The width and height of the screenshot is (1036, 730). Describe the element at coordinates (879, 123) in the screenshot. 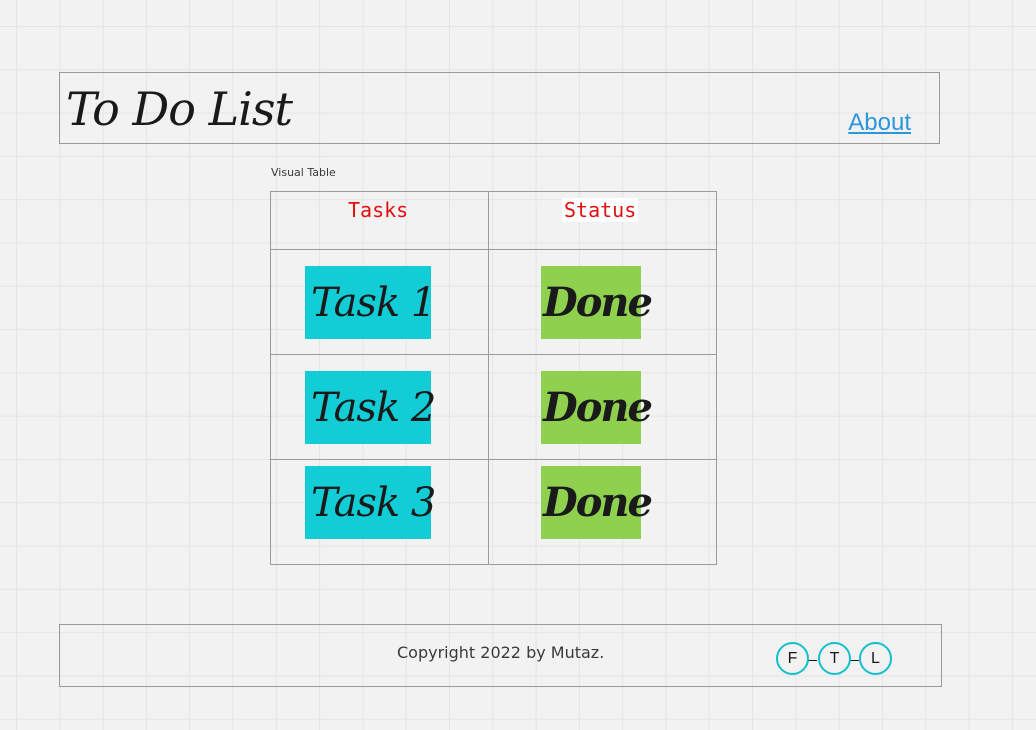

I see `about-link: About` at that location.